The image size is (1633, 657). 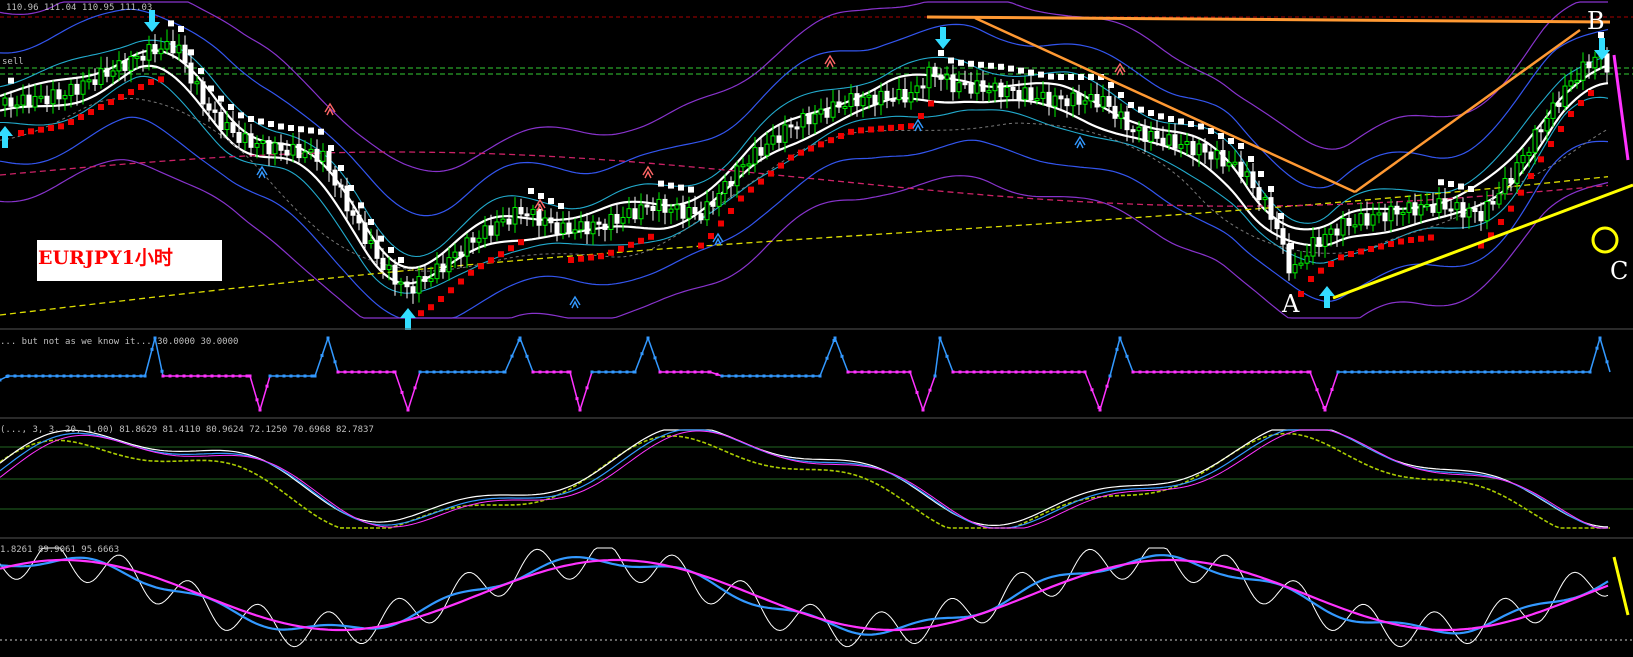 What do you see at coordinates (804, 478) in the screenshot?
I see `stoch-main-line` at bounding box center [804, 478].